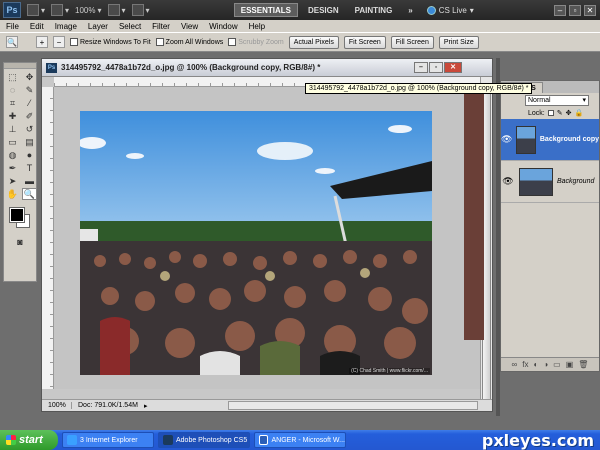 The image size is (600, 450). Describe the element at coordinates (12, 142) in the screenshot. I see `eraser-tool-icon: ▭` at that location.